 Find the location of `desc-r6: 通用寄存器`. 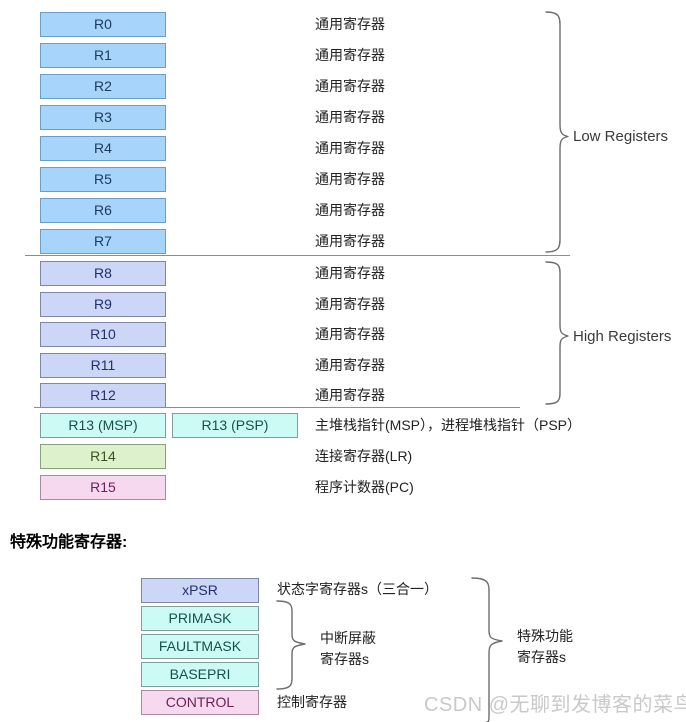

desc-r6: 通用寄存器 is located at coordinates (350, 210).